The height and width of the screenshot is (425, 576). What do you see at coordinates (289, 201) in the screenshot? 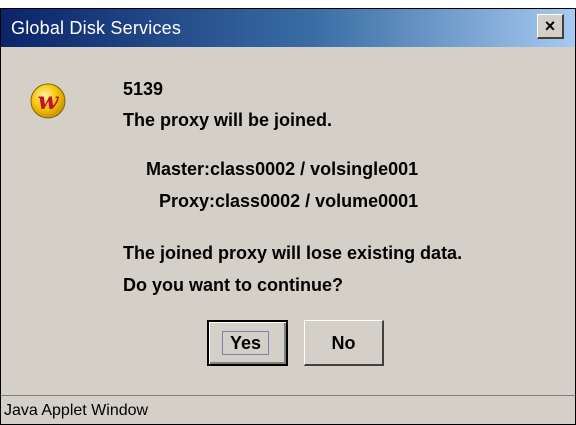
I see `proxy-volume-text: Proxy:class0002 / volume0001` at bounding box center [289, 201].